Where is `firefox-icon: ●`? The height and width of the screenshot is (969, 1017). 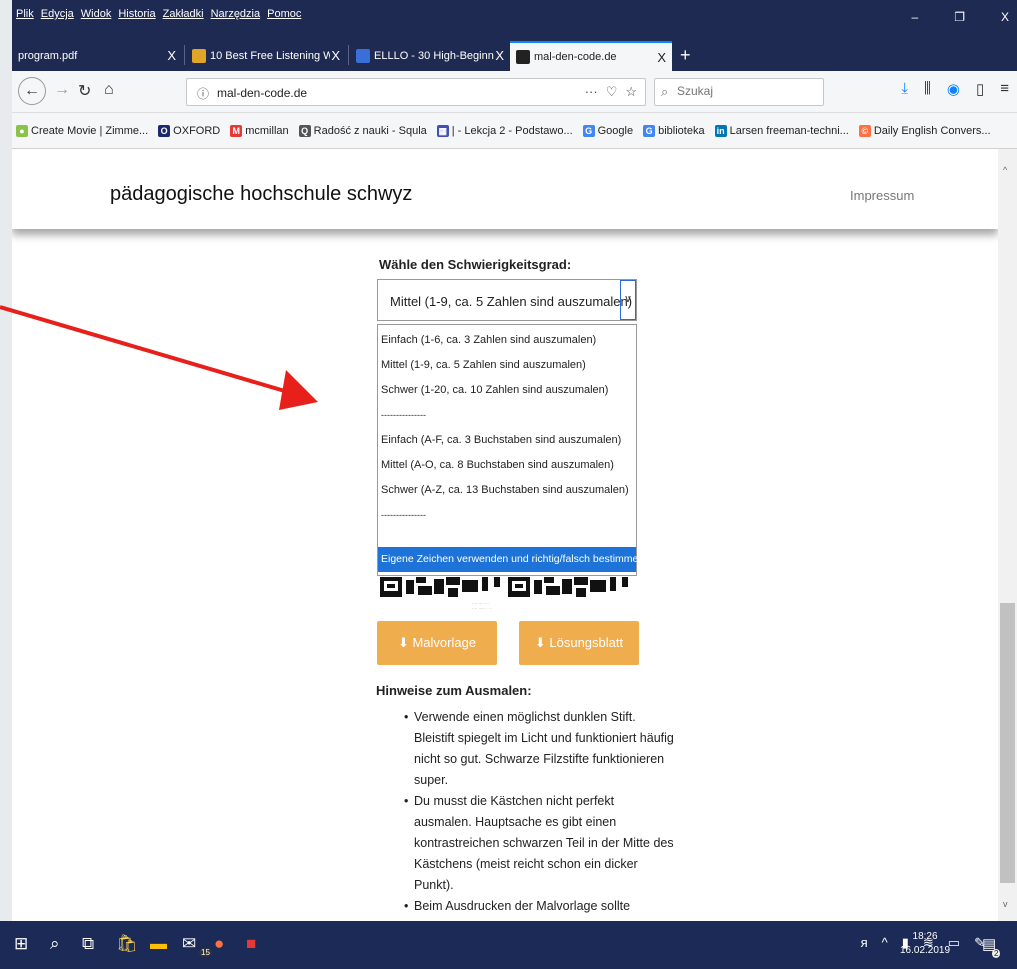 firefox-icon: ● is located at coordinates (219, 944).